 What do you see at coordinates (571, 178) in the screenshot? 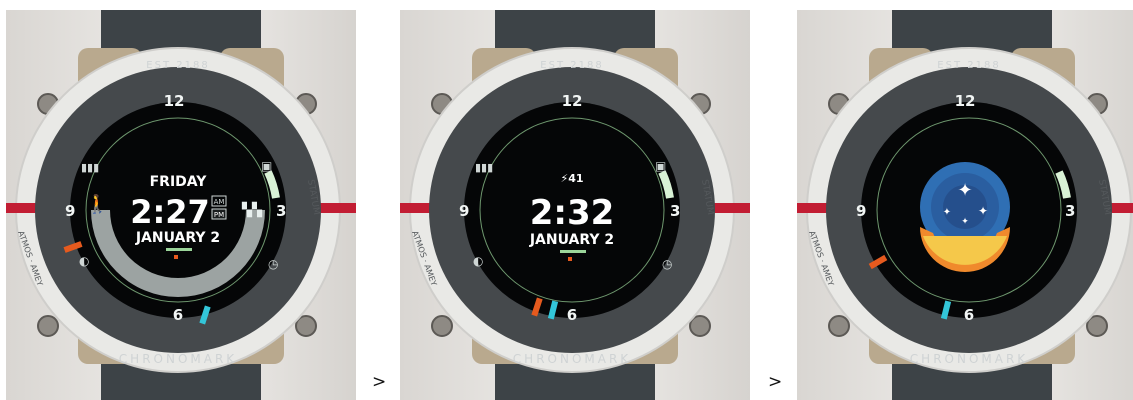
I see `battery-status: ⚡41` at bounding box center [571, 178].